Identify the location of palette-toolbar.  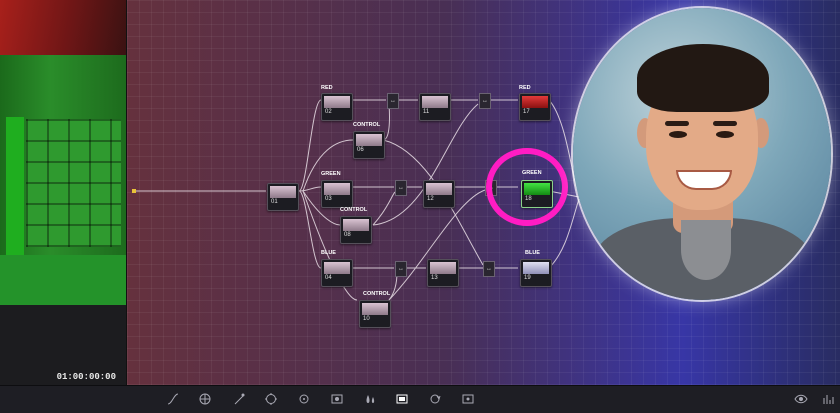
(420, 399).